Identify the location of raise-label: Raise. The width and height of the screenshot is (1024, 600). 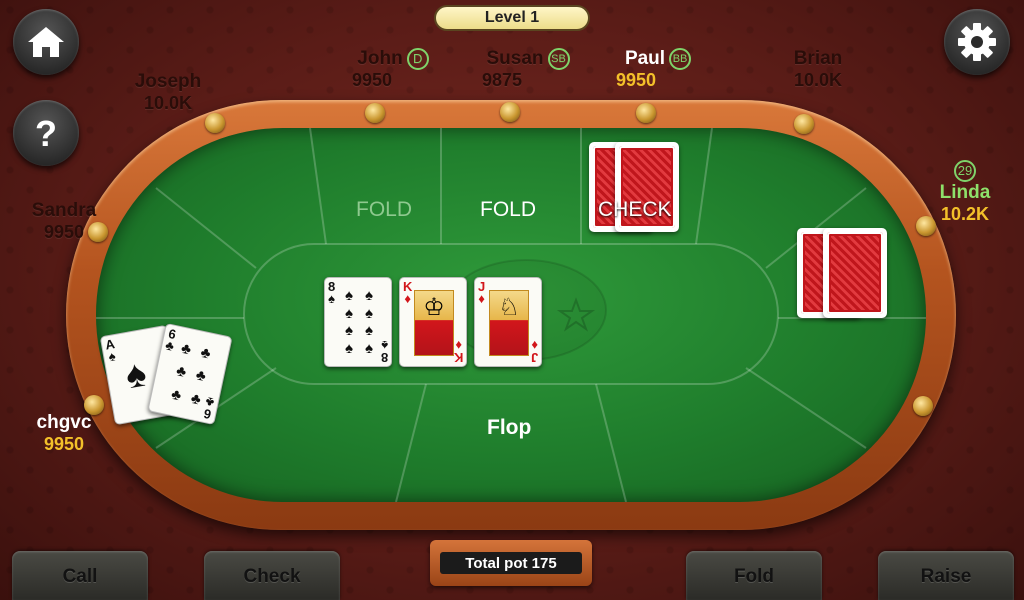
(946, 576).